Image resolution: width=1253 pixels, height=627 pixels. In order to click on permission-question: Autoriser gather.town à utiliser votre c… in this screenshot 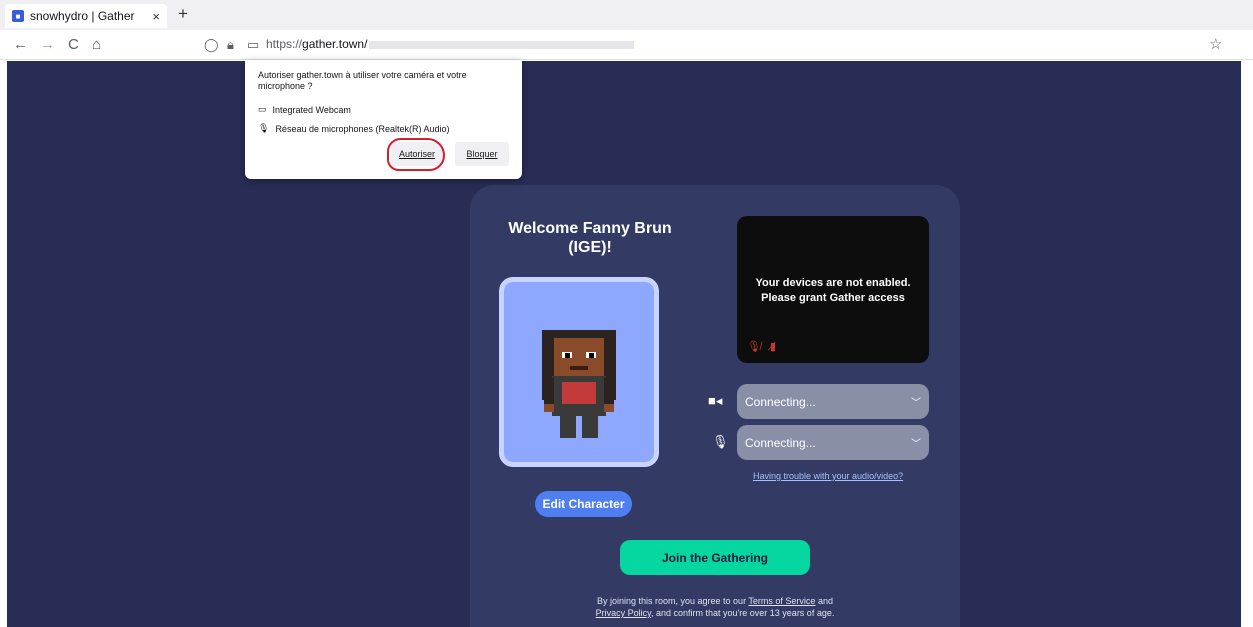, I will do `click(362, 80)`.